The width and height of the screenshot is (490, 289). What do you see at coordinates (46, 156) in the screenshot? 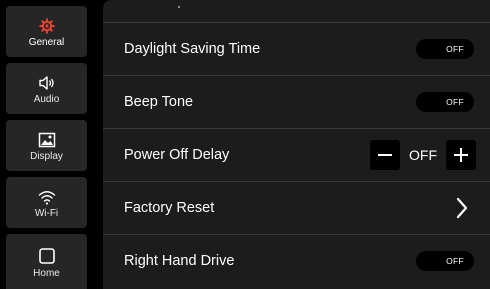
I see `sidebar-item-label: Display` at bounding box center [46, 156].